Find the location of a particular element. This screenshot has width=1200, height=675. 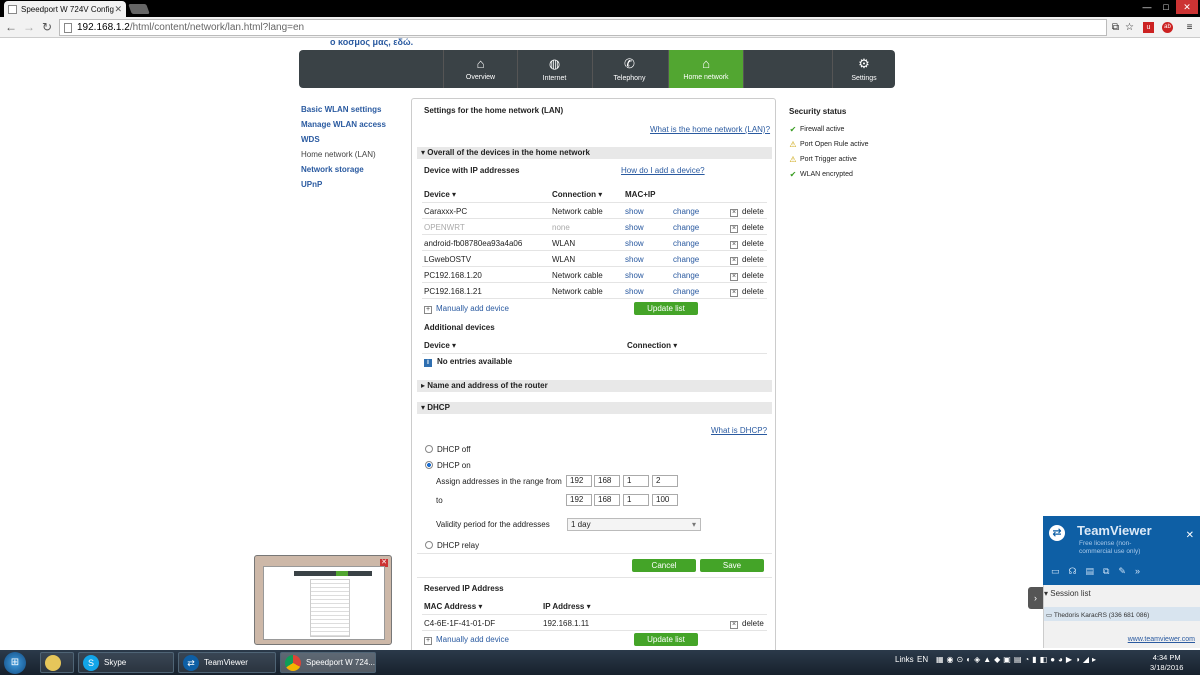

ip-from-octet-2: 168 is located at coordinates (607, 481).